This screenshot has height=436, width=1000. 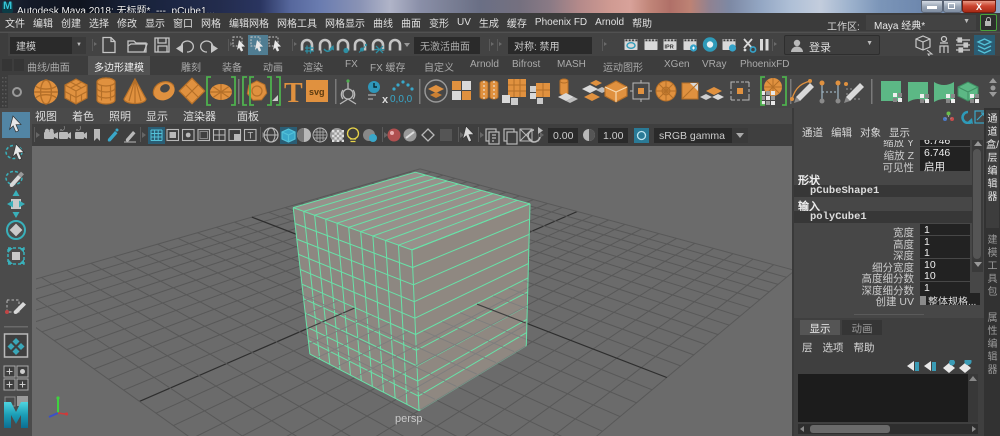 What do you see at coordinates (692, 136) in the screenshot?
I see `svg-text: sRGB gamma` at bounding box center [692, 136].